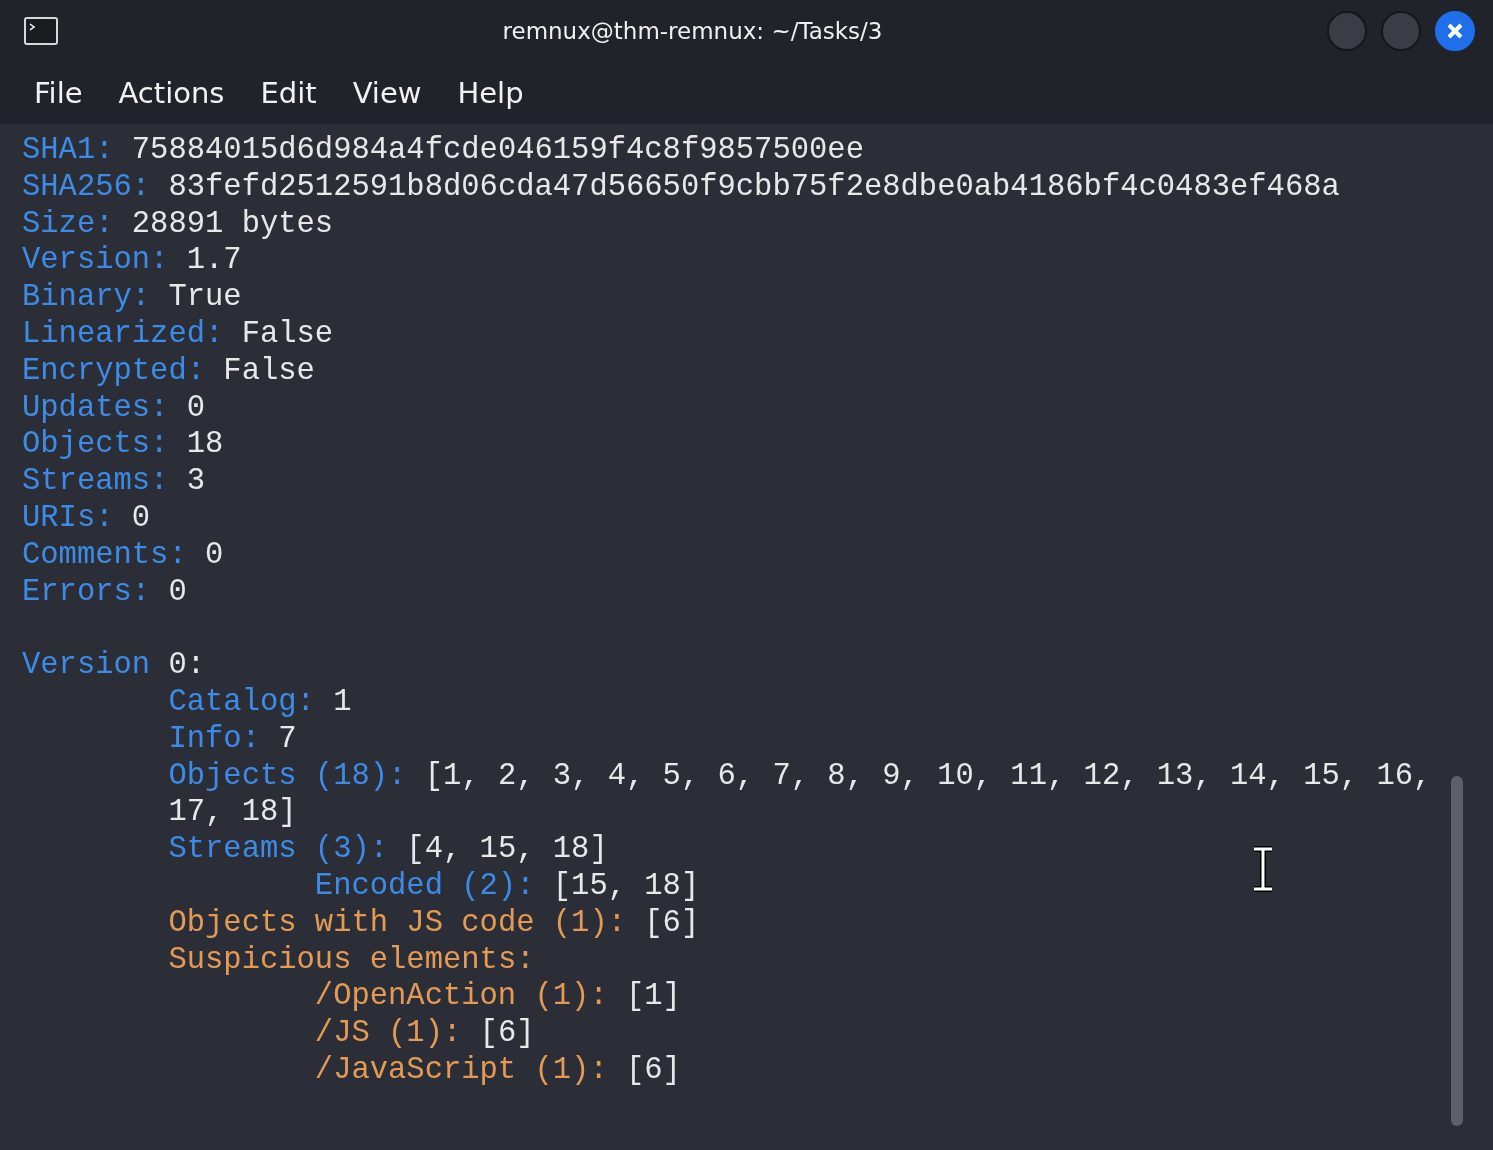  Describe the element at coordinates (132, 261) in the screenshot. I see `output-line: Version: 1.7` at that location.